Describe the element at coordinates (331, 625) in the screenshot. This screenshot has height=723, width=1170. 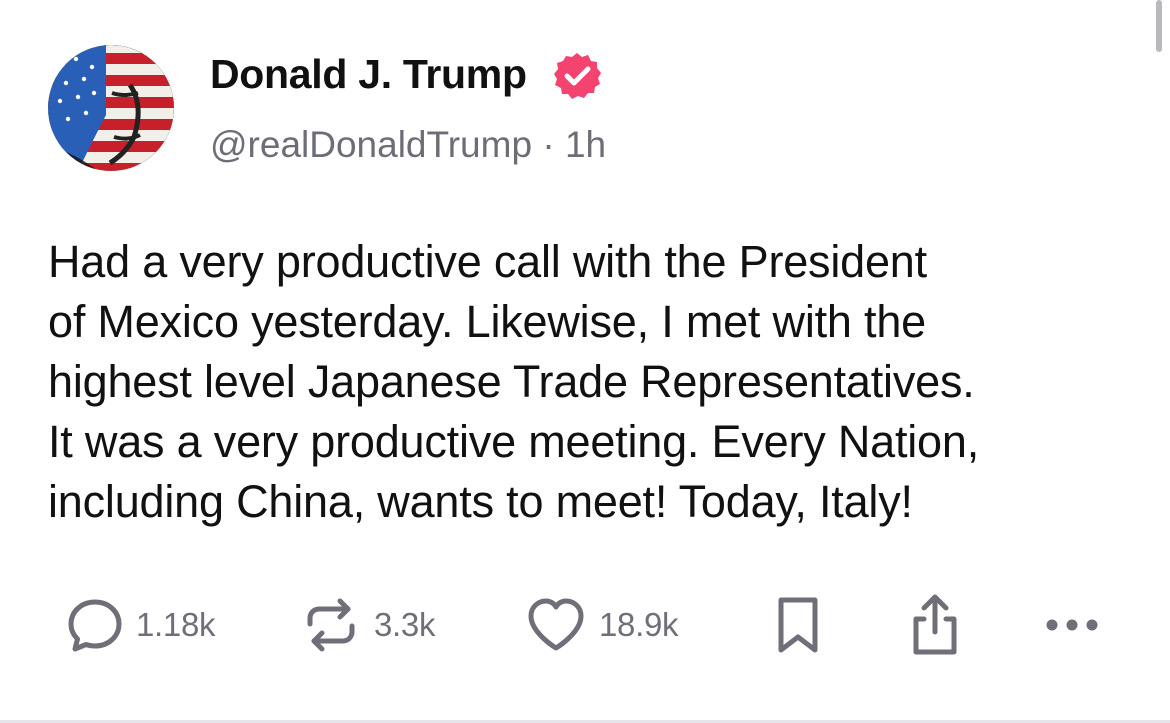
I see `repost-arrows-icon` at that location.